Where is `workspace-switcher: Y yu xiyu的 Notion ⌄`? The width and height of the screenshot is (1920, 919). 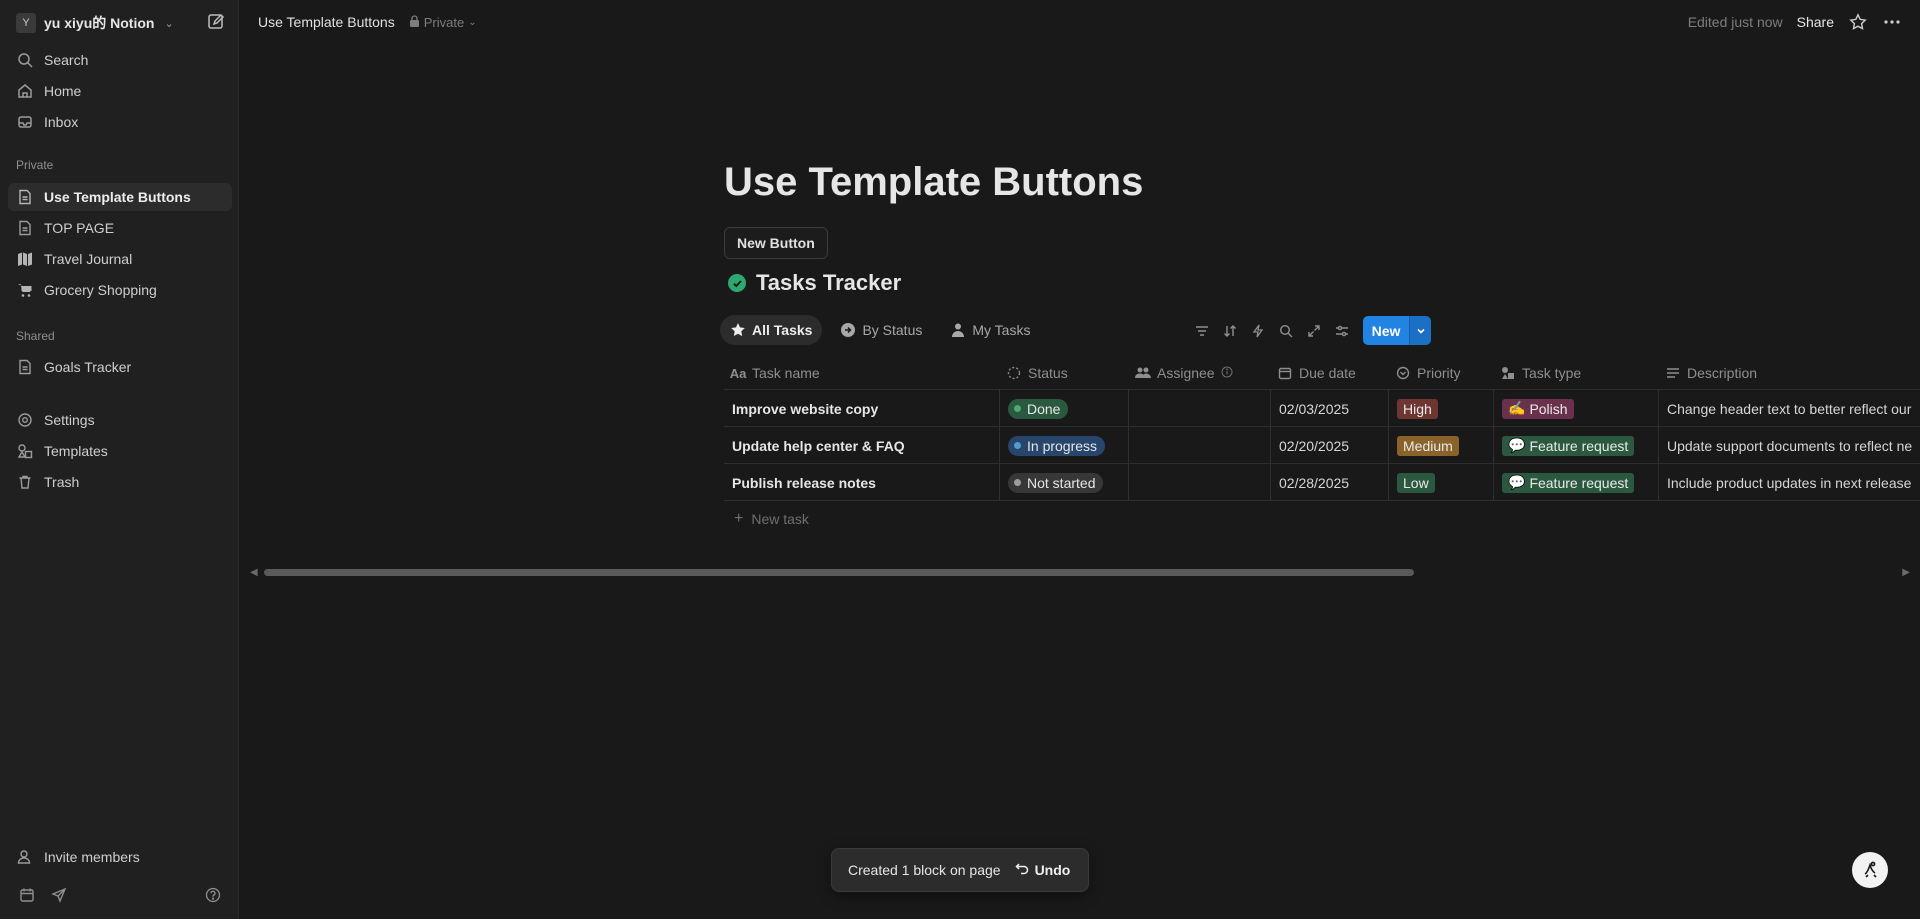 workspace-switcher: Y yu xiyu的 Notion ⌄ is located at coordinates (95, 23).